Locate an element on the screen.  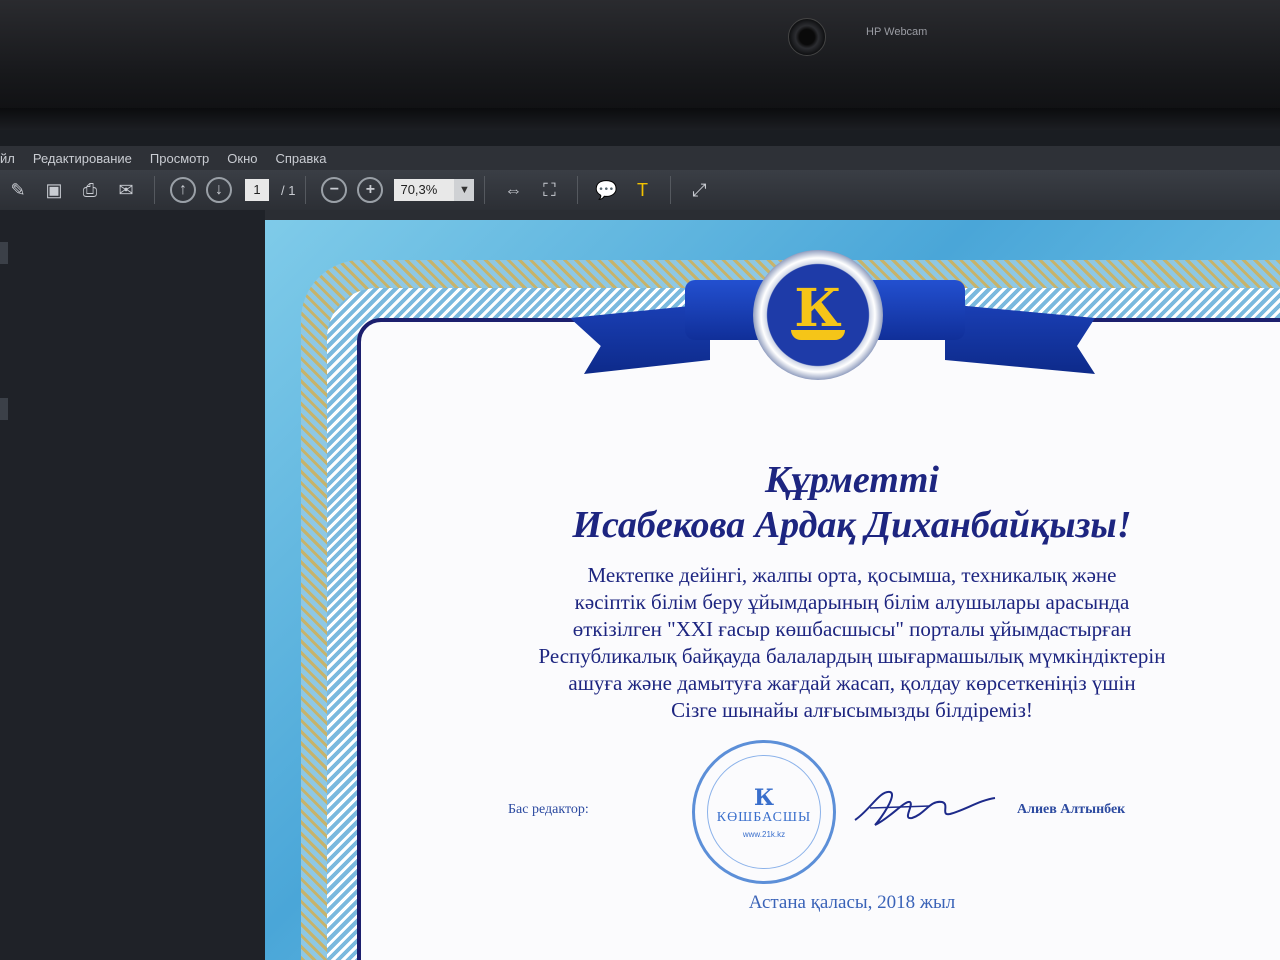
fit-width-icon: ⇔ is located at coordinates (513, 190).